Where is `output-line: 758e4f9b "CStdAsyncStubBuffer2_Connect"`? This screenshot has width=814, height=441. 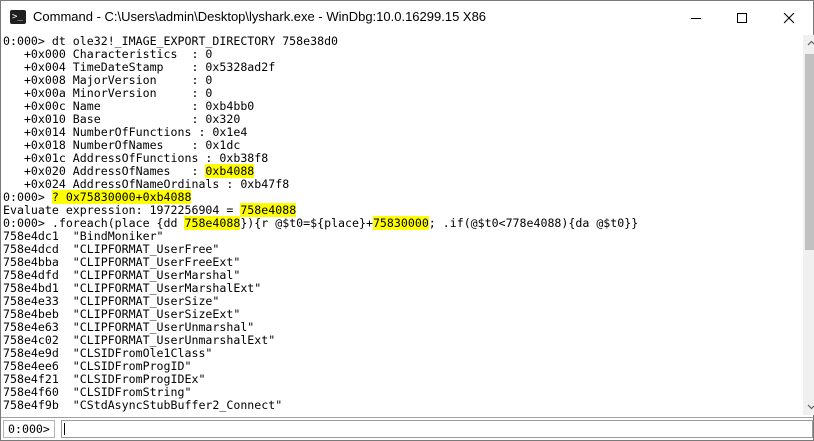 output-line: 758e4f9b "CStdAsyncStubBuffer2_Connect" is located at coordinates (403, 405).